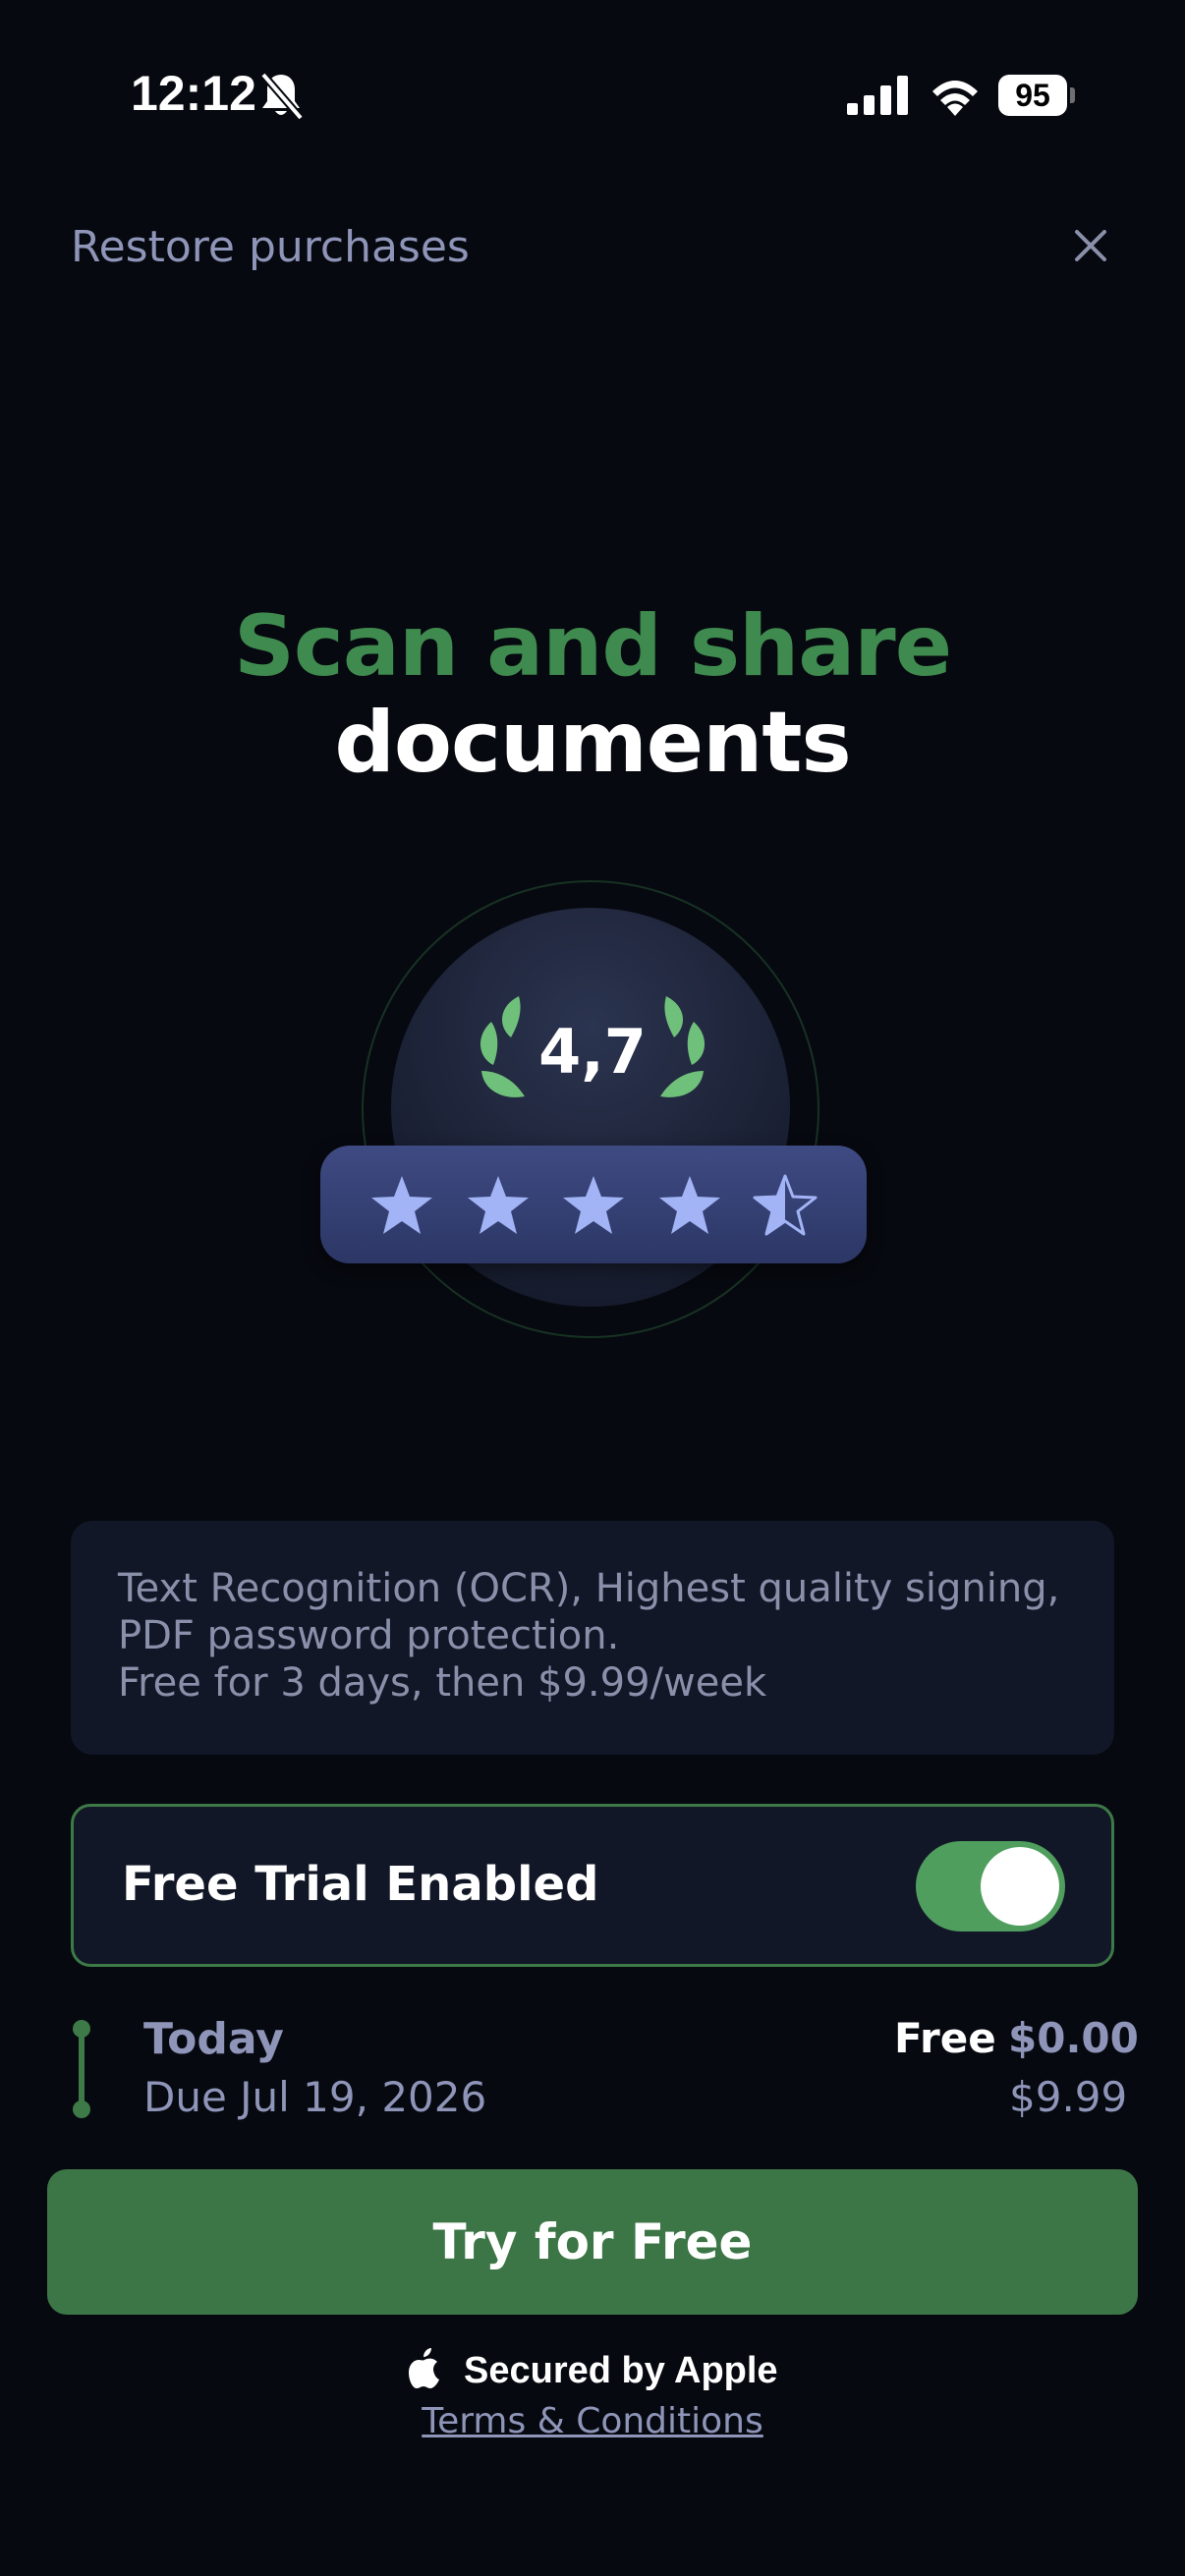  What do you see at coordinates (82, 2068) in the screenshot?
I see `timeline-line` at bounding box center [82, 2068].